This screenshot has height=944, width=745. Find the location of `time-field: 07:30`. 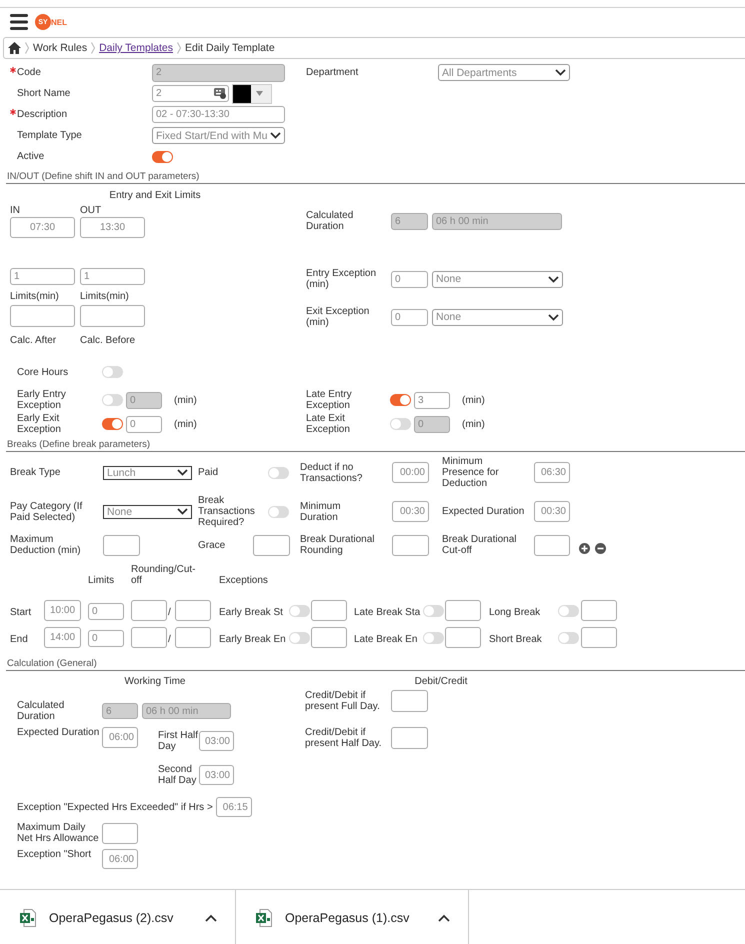

time-field: 07:30 is located at coordinates (42, 227).